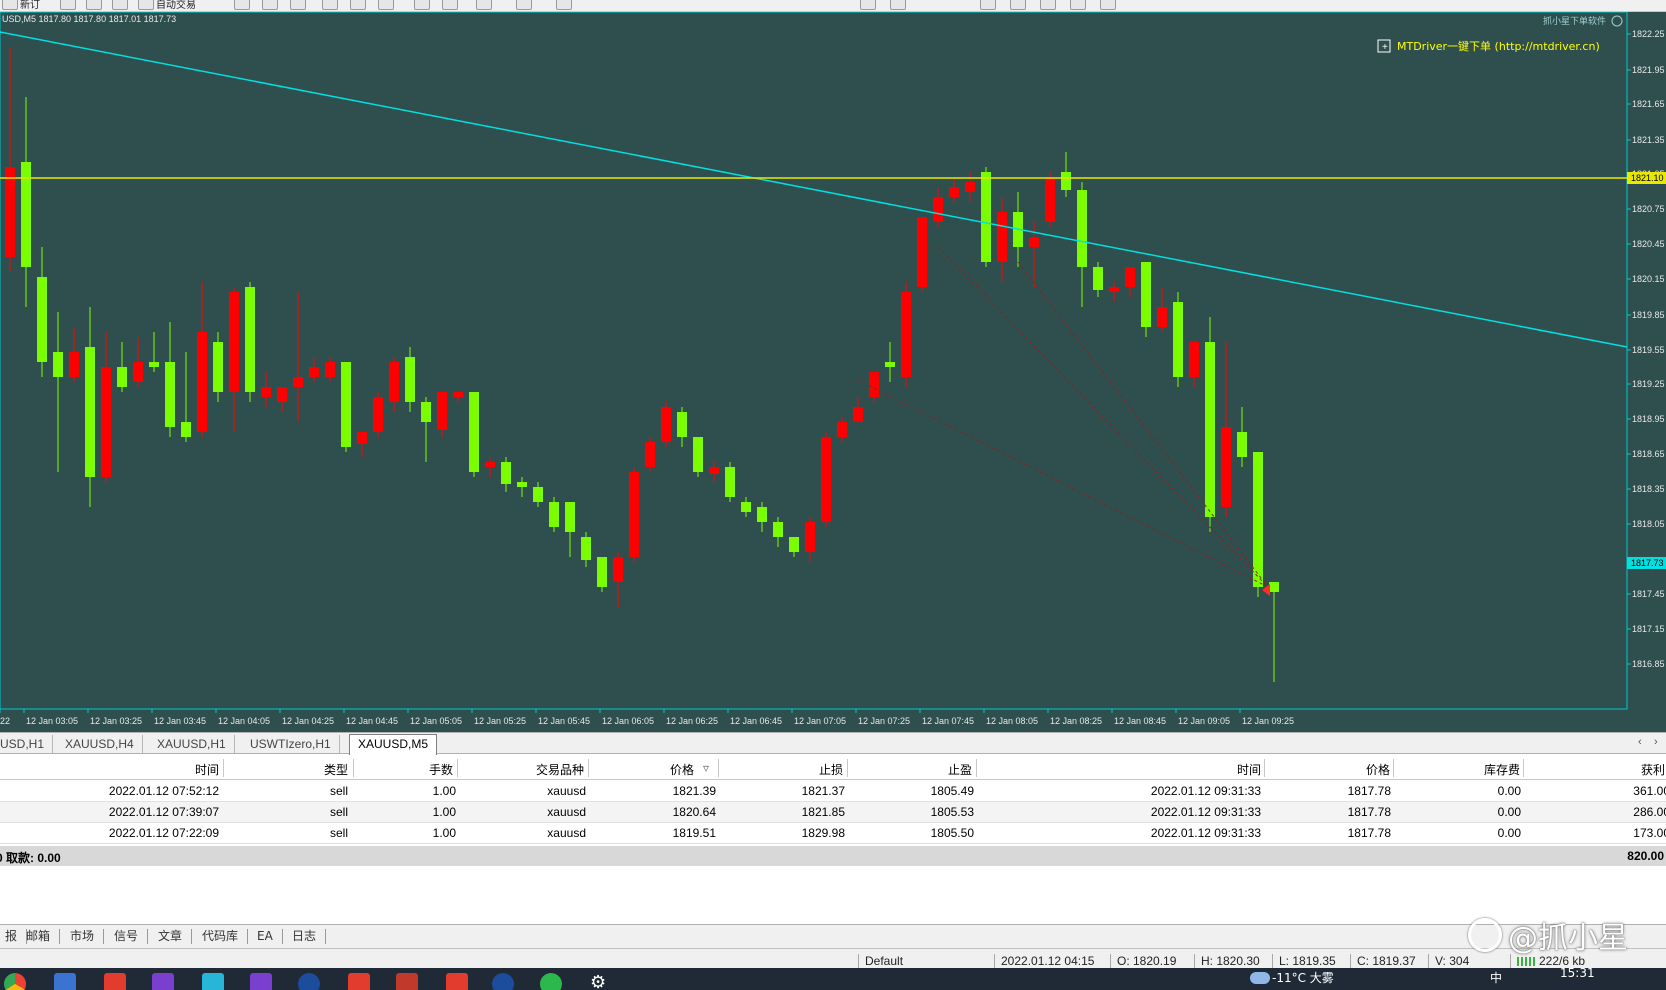  Describe the element at coordinates (1502, 769) in the screenshot. I see `col-swap: 库存费` at that location.